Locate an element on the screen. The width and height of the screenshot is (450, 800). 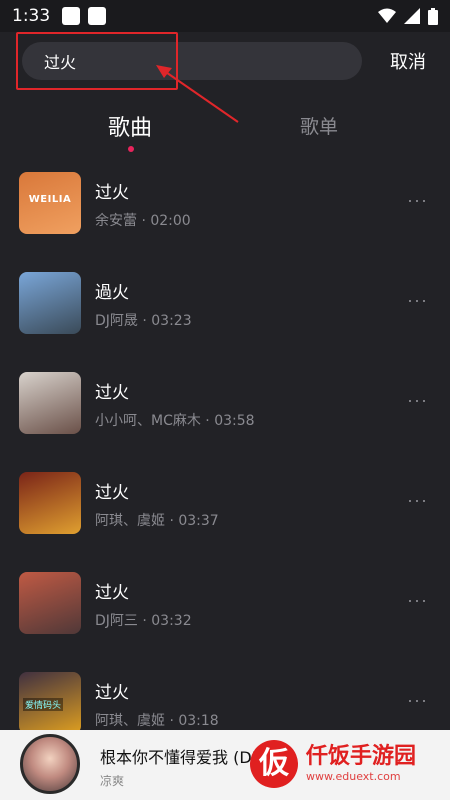
song-item: 过火 DJ阿三 · 03:32 ··· is located at coordinates (225, 610).